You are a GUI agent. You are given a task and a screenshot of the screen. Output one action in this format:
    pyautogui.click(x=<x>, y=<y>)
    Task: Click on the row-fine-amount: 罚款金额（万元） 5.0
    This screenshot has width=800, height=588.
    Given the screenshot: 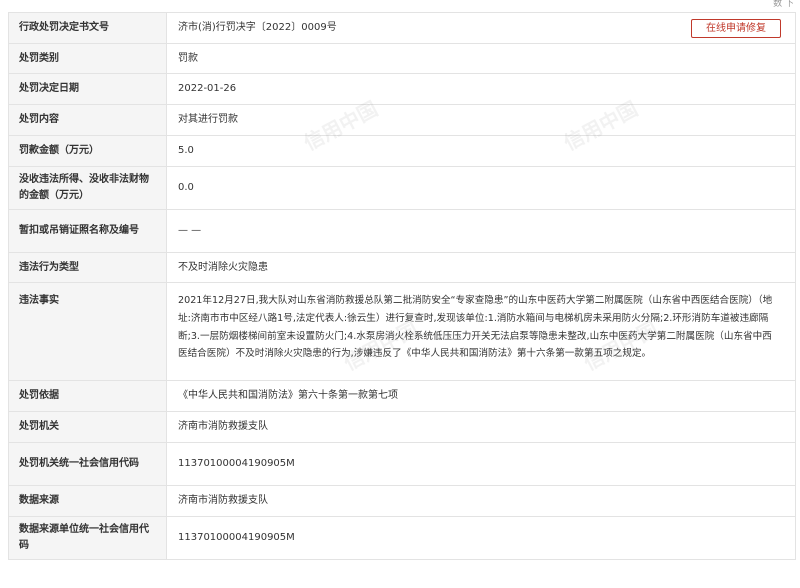 What is the action you would take?
    pyautogui.click(x=402, y=151)
    